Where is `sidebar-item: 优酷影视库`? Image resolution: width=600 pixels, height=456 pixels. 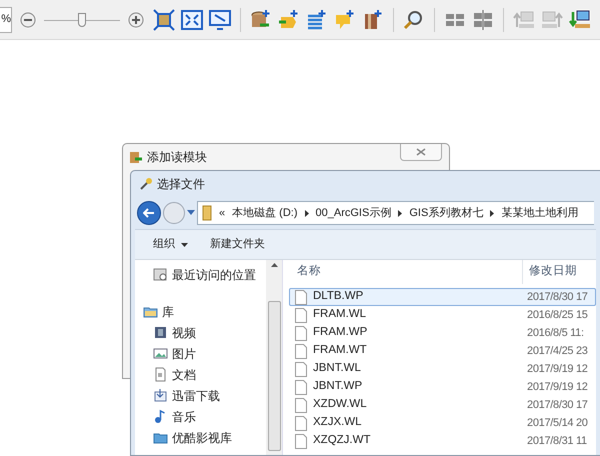 sidebar-item: 优酷影视库 is located at coordinates (209, 437).